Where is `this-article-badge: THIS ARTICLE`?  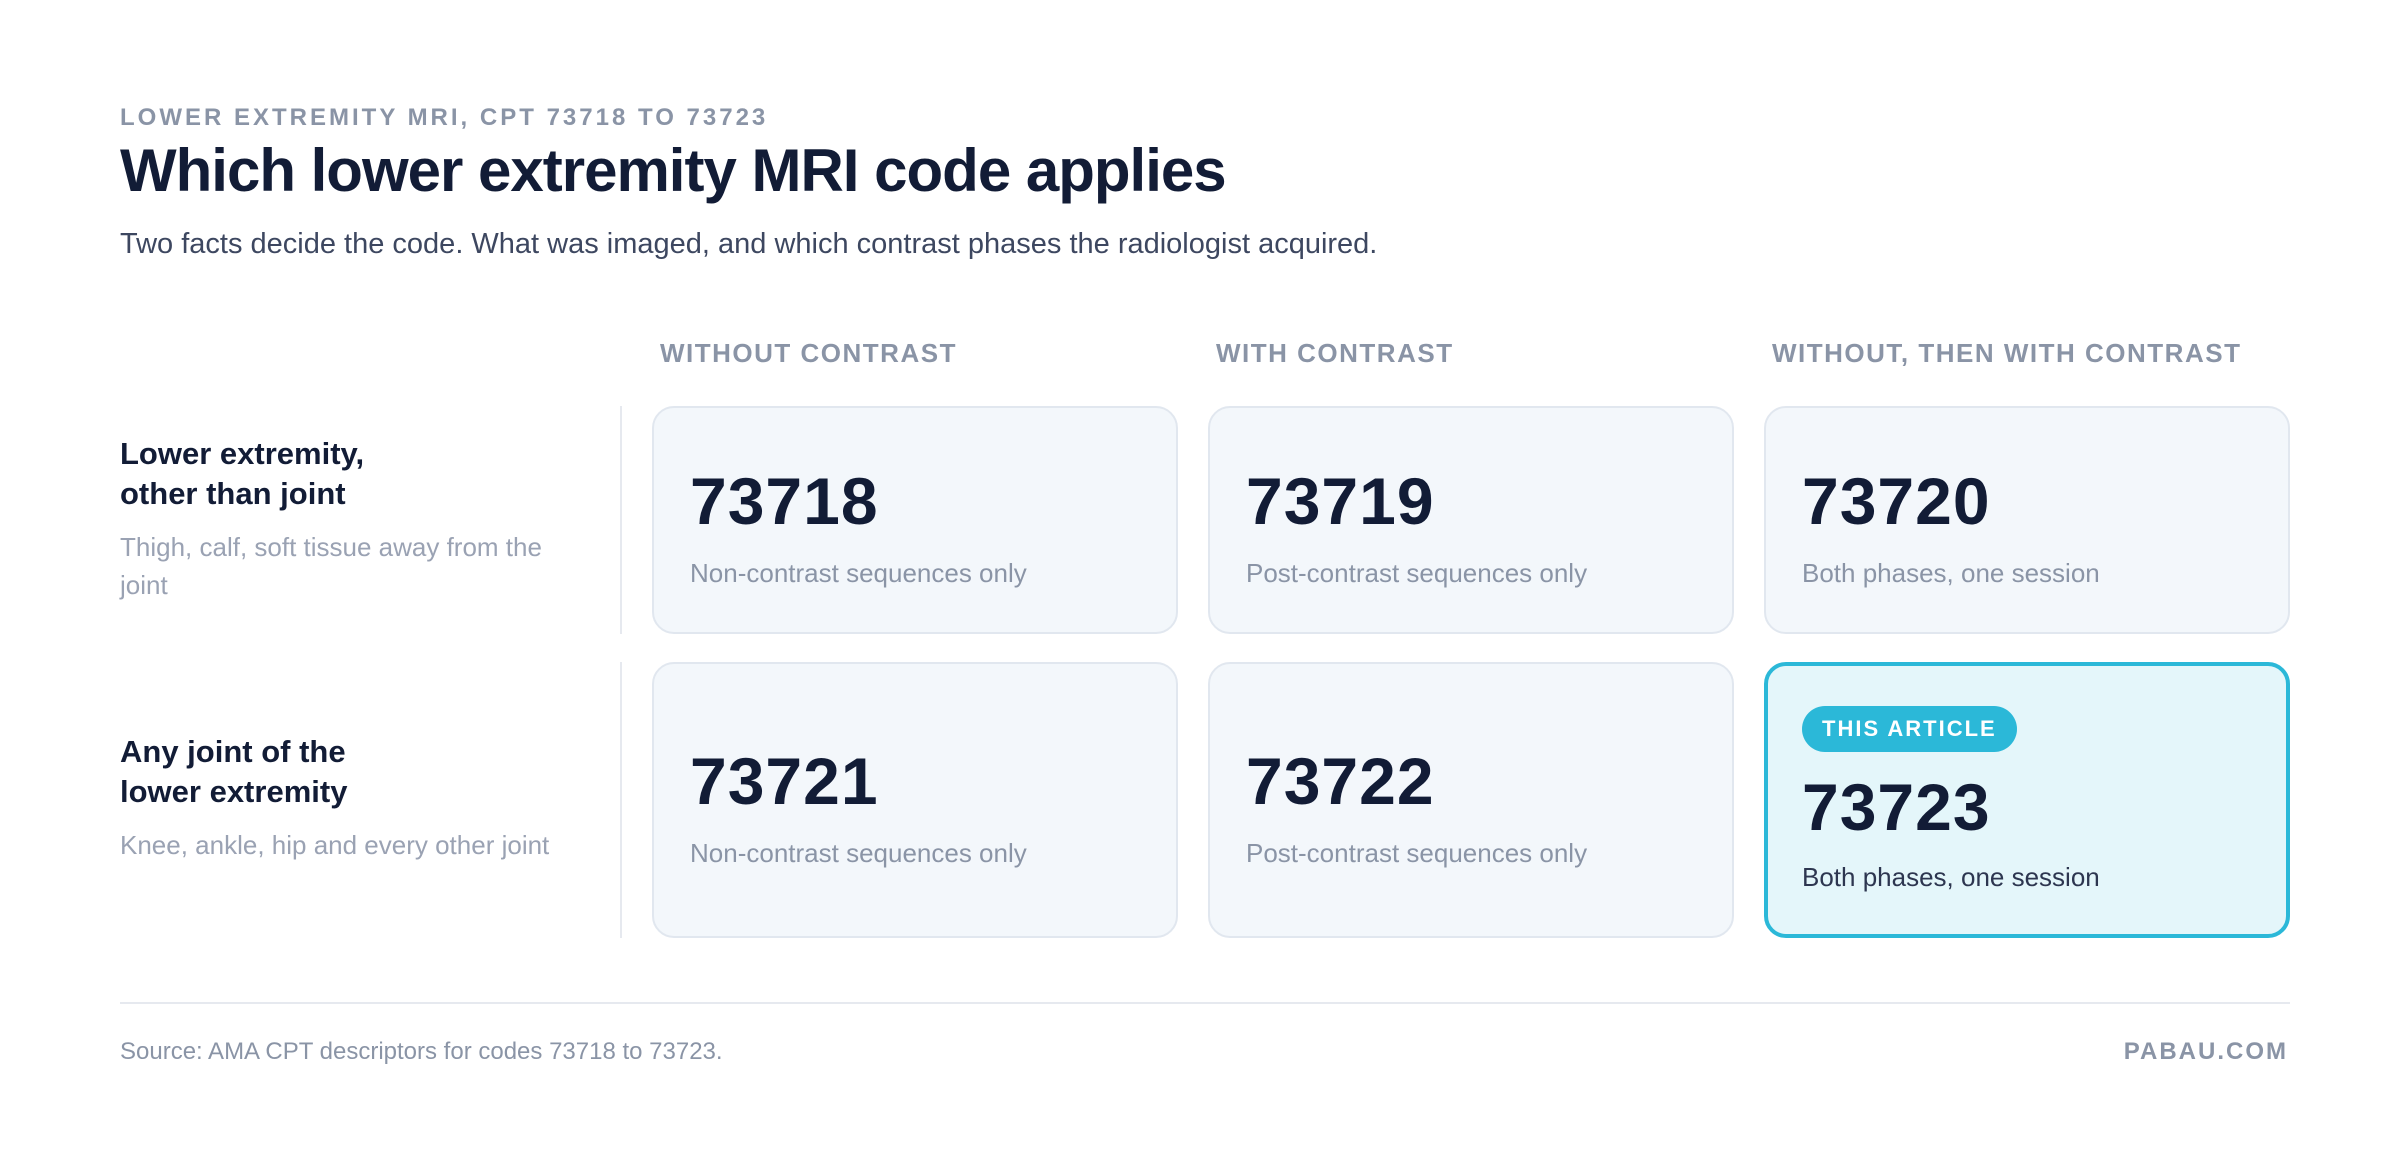 this-article-badge: THIS ARTICLE is located at coordinates (1909, 729).